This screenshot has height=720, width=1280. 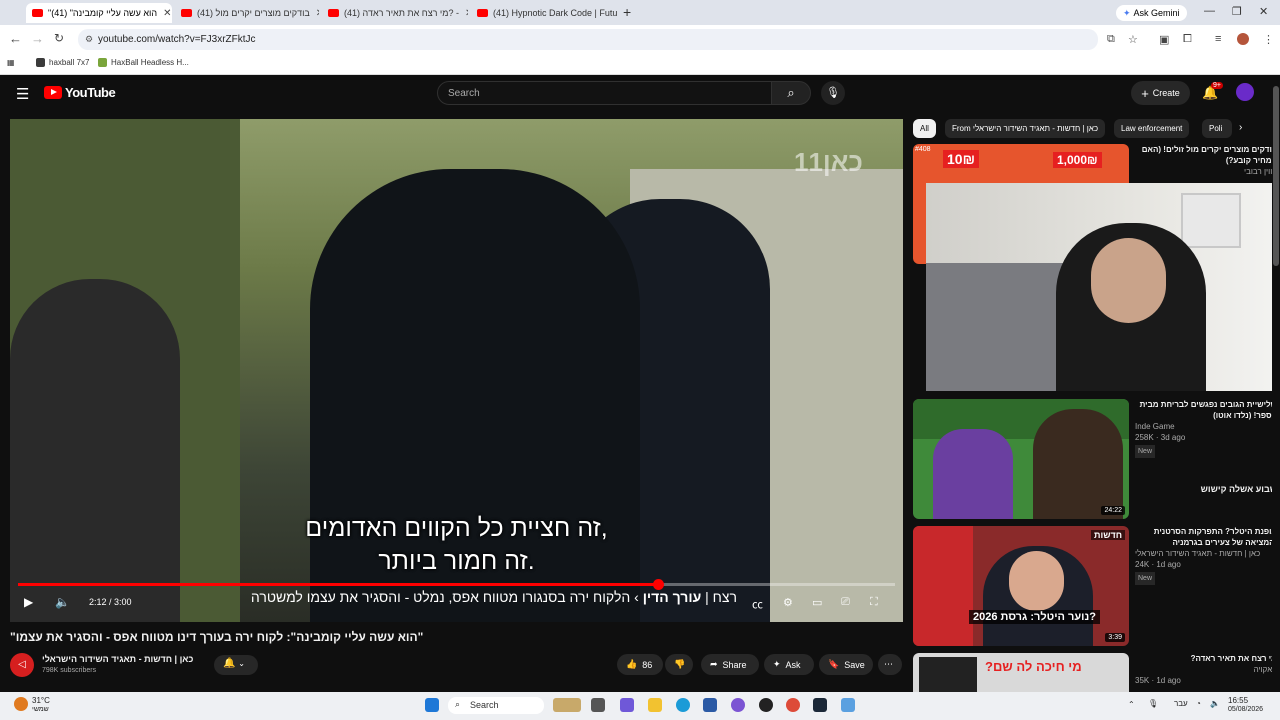 What do you see at coordinates (236, 665) in the screenshot?
I see `subscription-bell-button: 🔔 ⌄` at bounding box center [236, 665].